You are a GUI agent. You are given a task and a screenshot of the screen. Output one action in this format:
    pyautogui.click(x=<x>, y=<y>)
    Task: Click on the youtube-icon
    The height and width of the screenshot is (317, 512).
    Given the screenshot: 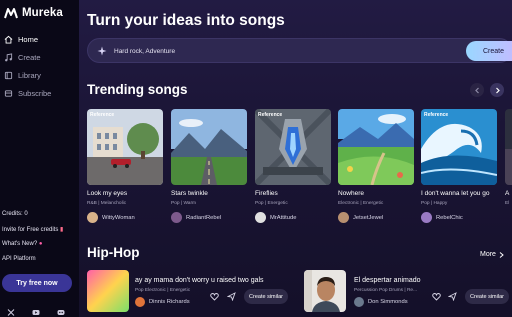 What is the action you would take?
    pyautogui.click(x=36, y=312)
    